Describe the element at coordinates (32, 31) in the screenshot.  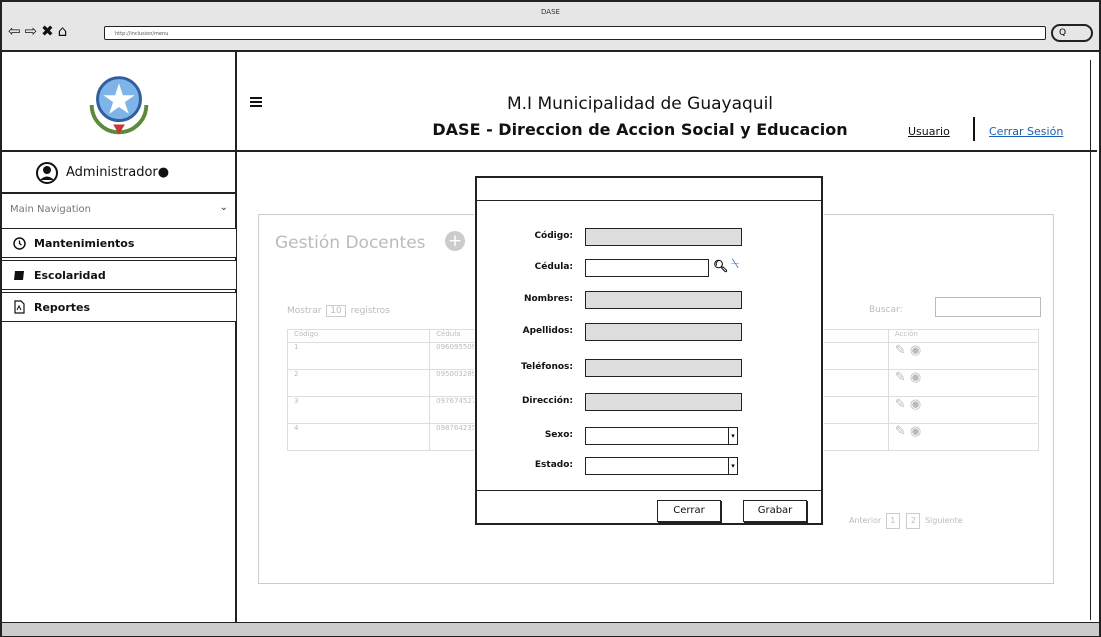
I see `forward-arrow-icon: ⇨` at that location.